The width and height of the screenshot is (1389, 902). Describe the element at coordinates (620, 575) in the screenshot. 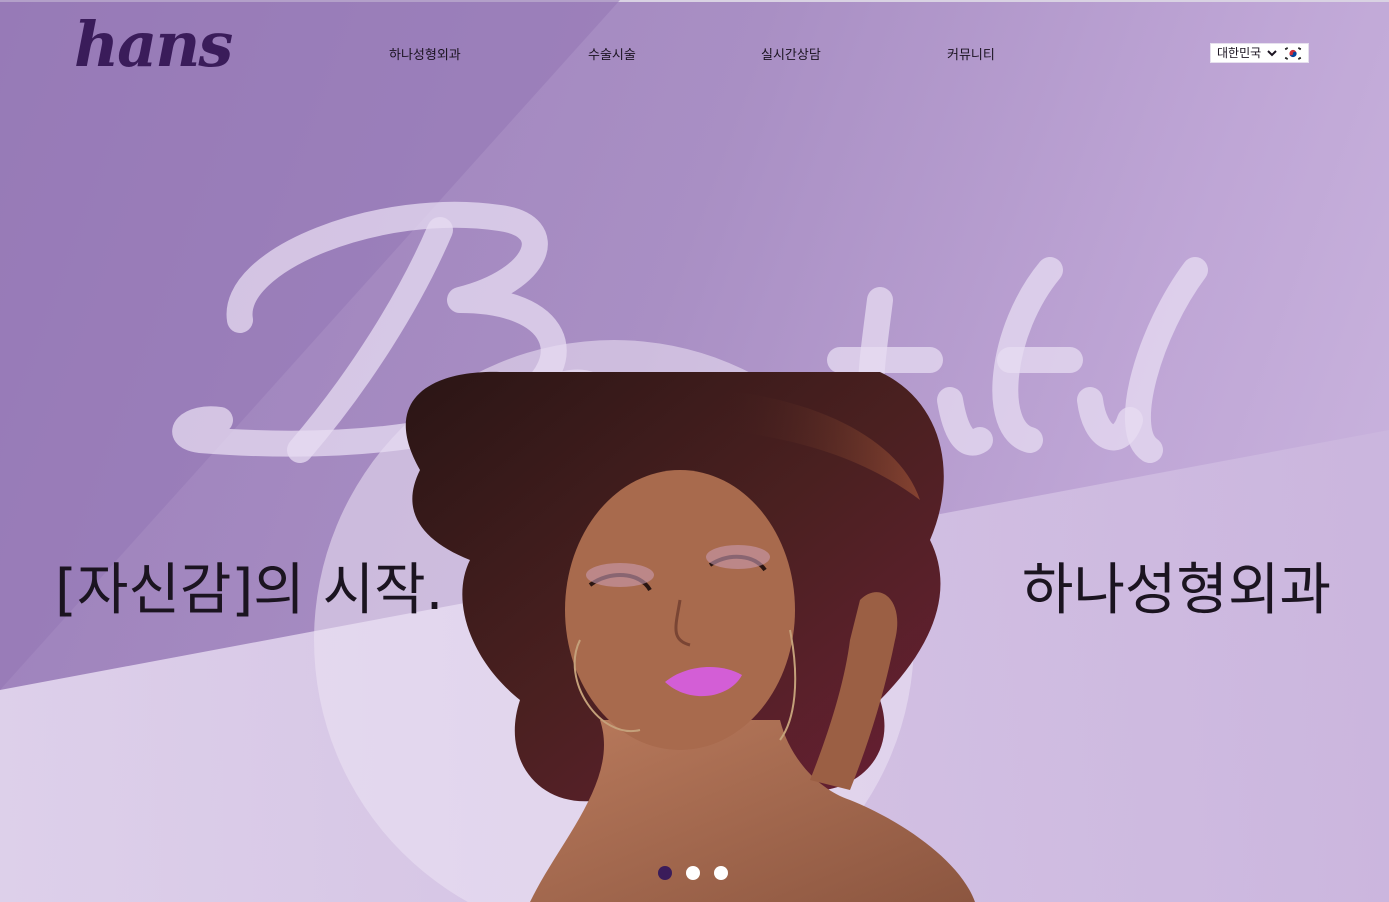

I see `left-eyeshadow` at that location.